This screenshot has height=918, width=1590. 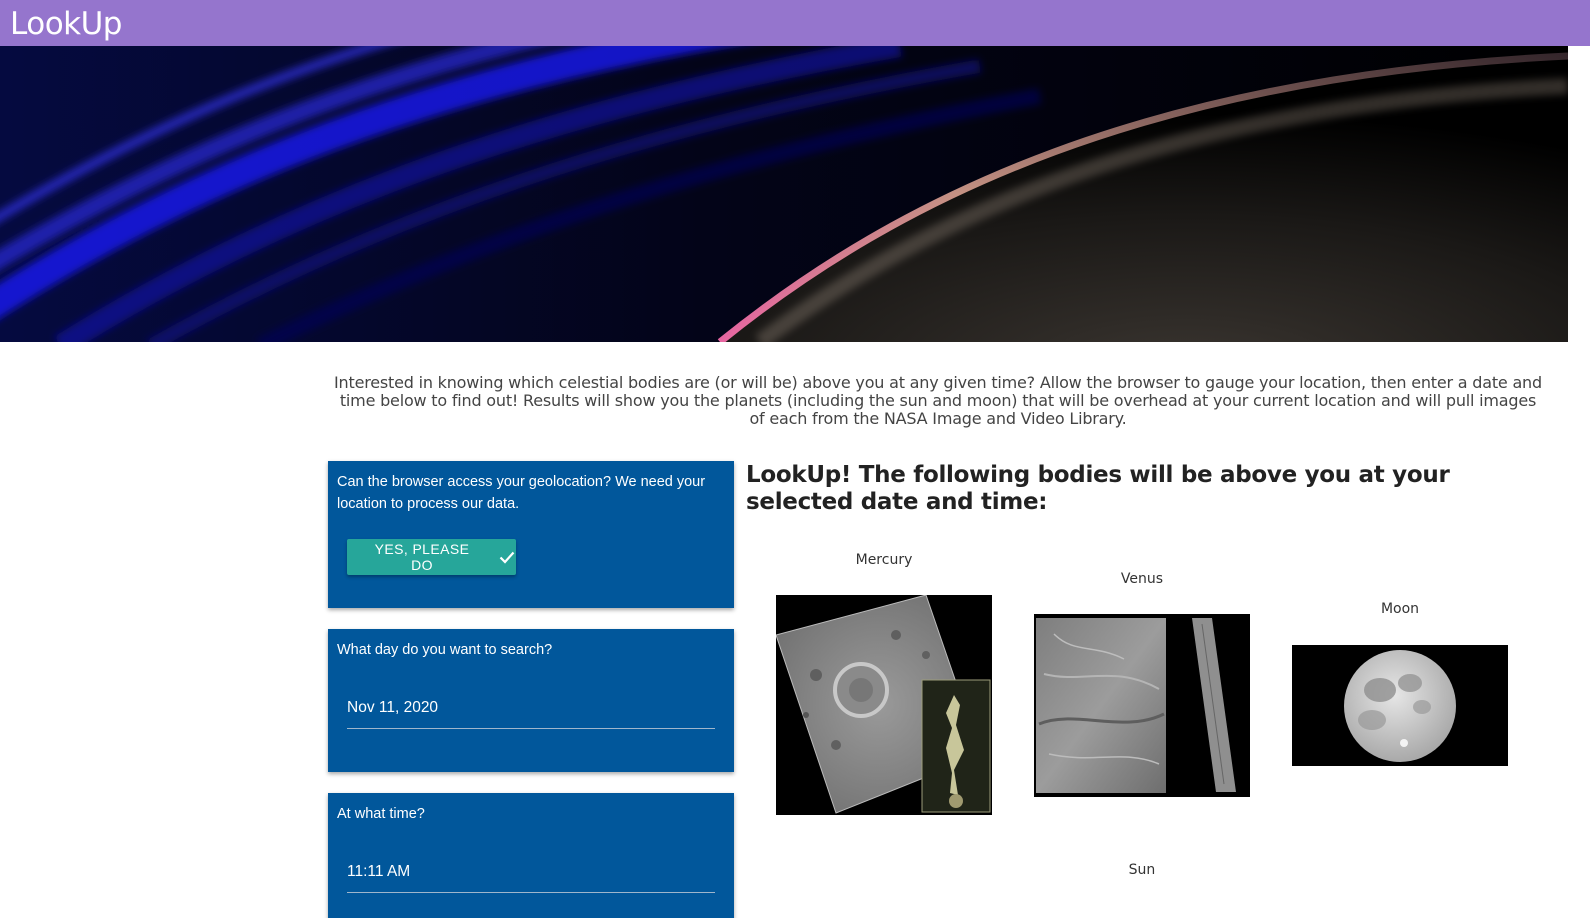 I want to click on date-field, so click(x=531, y=709).